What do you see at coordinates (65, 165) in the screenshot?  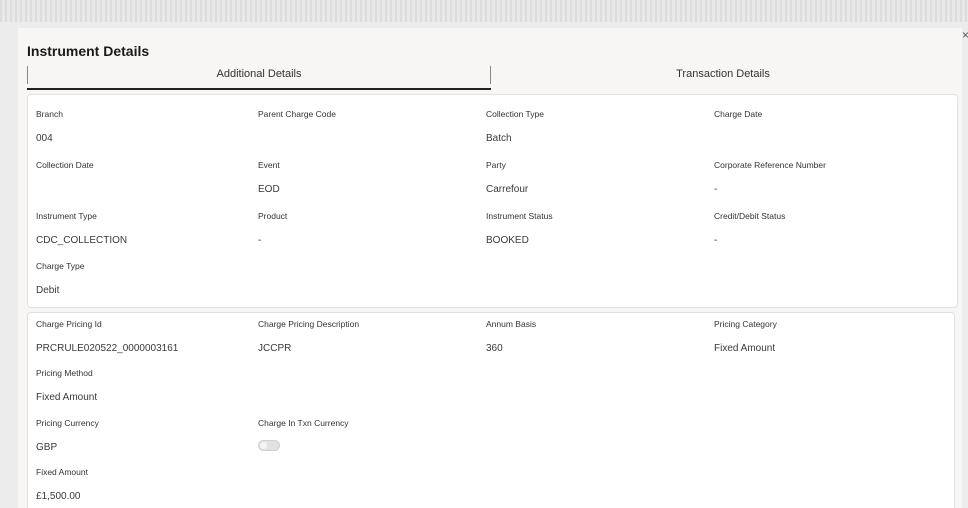 I see `field-label: Collection Date` at bounding box center [65, 165].